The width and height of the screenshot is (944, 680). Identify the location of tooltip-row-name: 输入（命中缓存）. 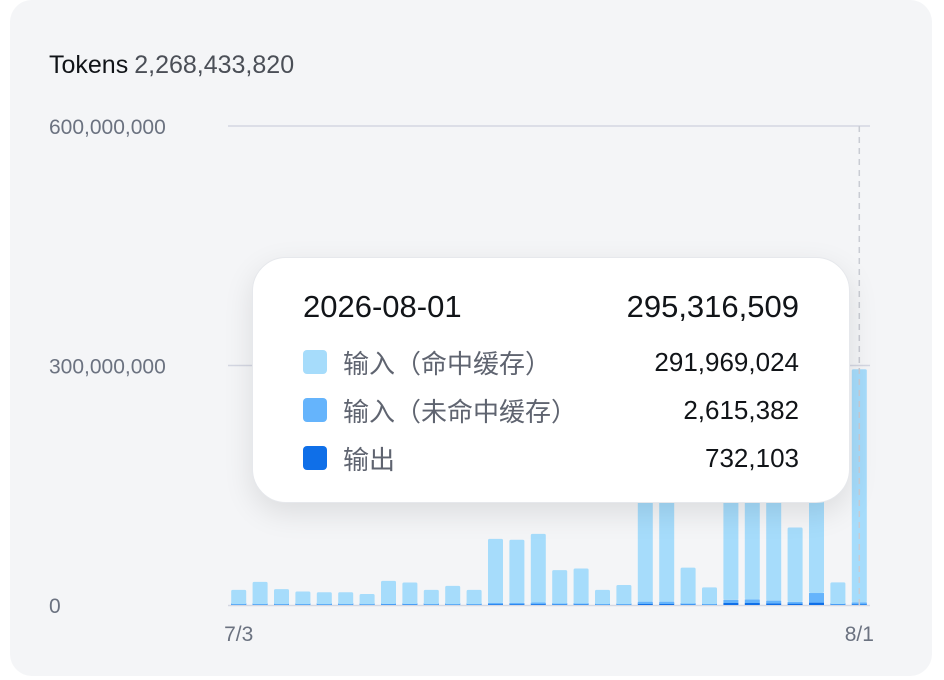
(447, 363).